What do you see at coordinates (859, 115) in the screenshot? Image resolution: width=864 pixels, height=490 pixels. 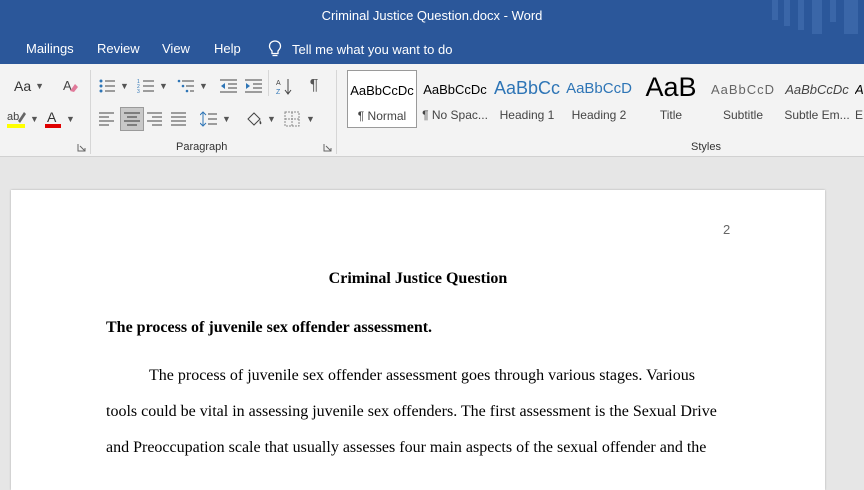 I see `style-name: E` at bounding box center [859, 115].